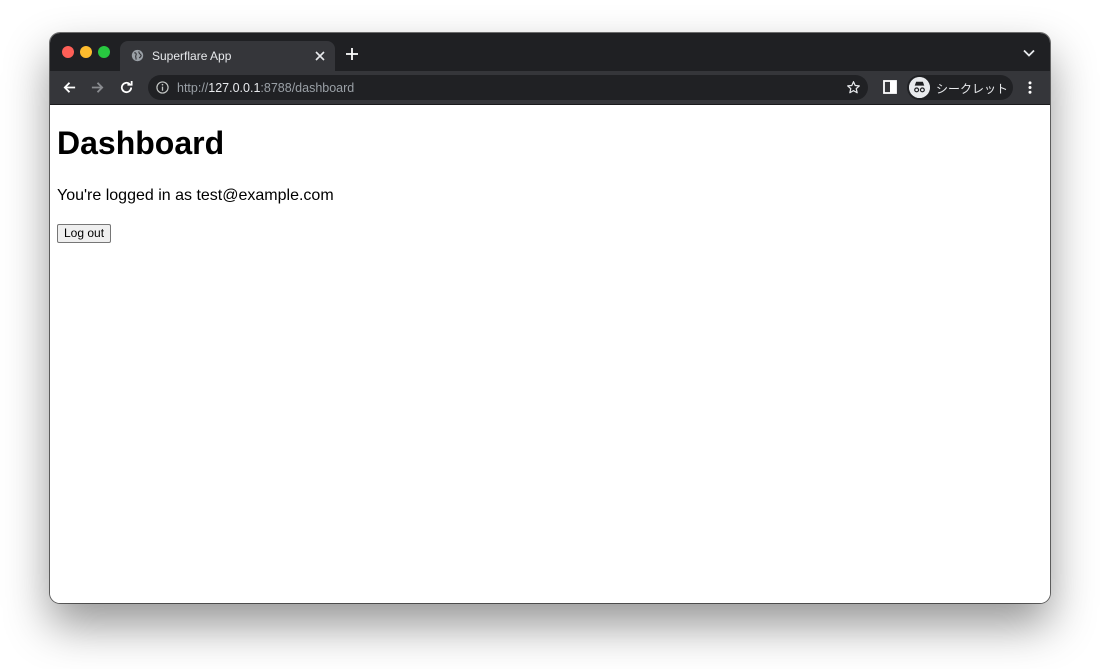  Describe the element at coordinates (126, 87) in the screenshot. I see `reload-icon` at that location.